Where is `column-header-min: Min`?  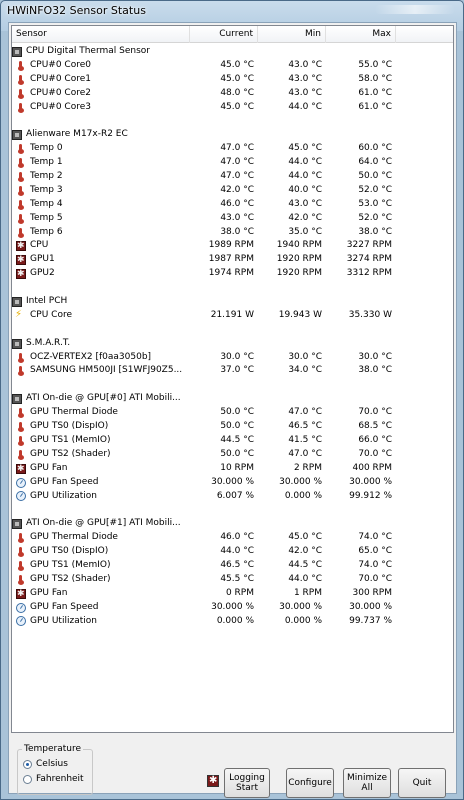 column-header-min: Min is located at coordinates (292, 34).